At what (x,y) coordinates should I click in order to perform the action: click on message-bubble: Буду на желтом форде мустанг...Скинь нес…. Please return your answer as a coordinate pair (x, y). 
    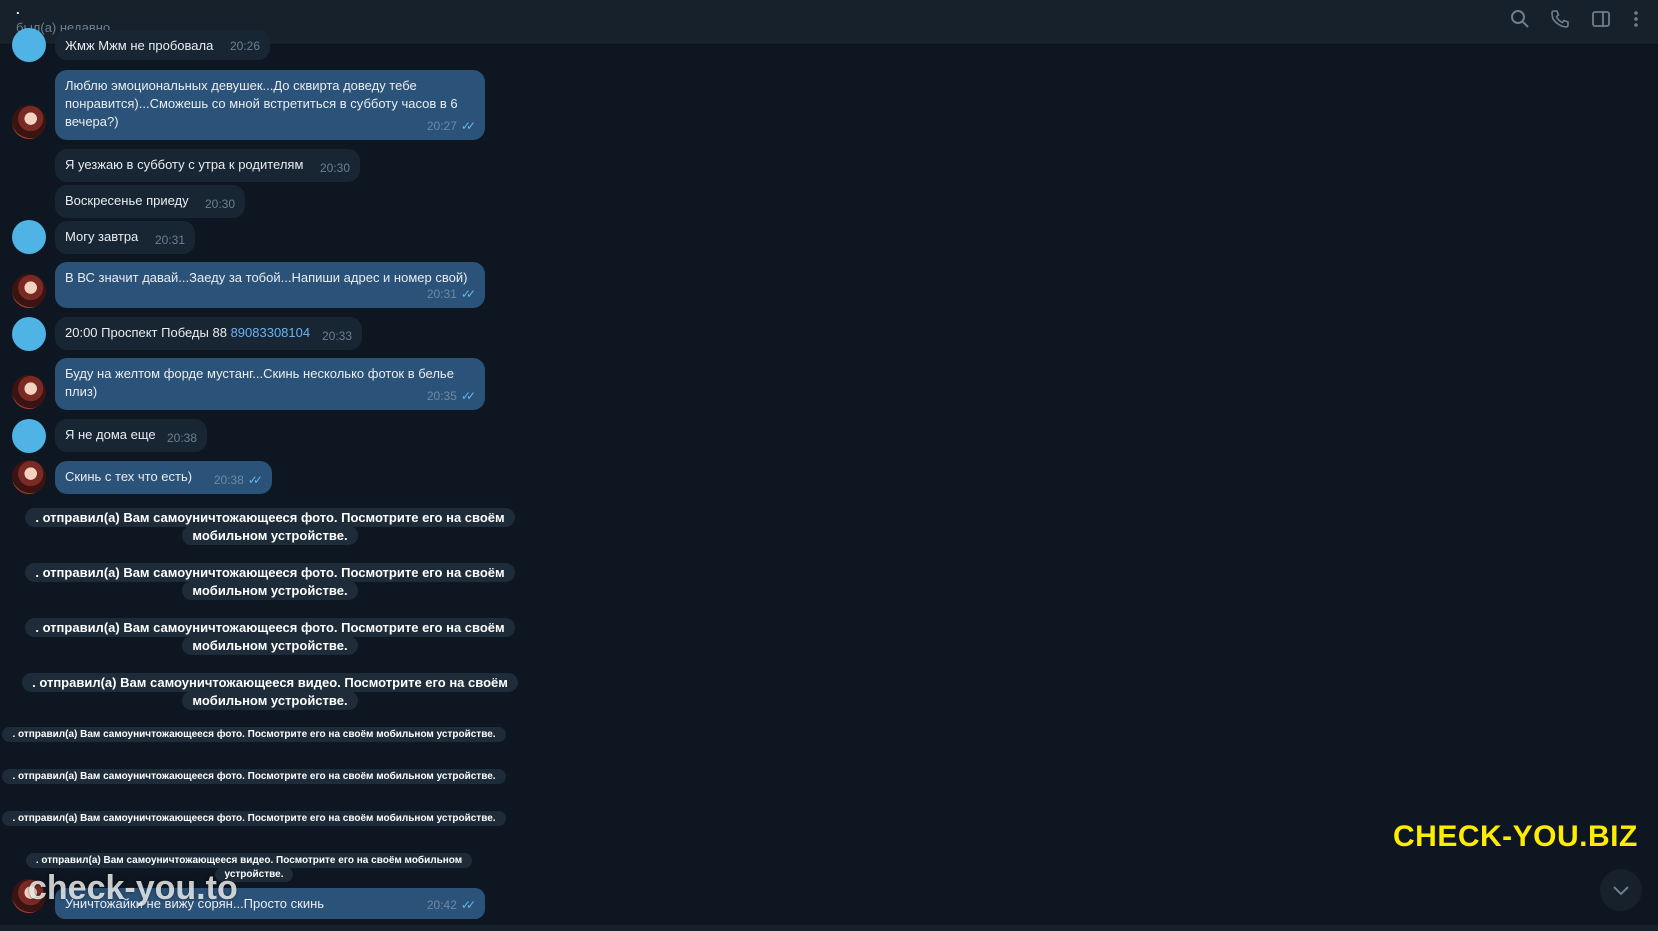
    Looking at the image, I should click on (270, 384).